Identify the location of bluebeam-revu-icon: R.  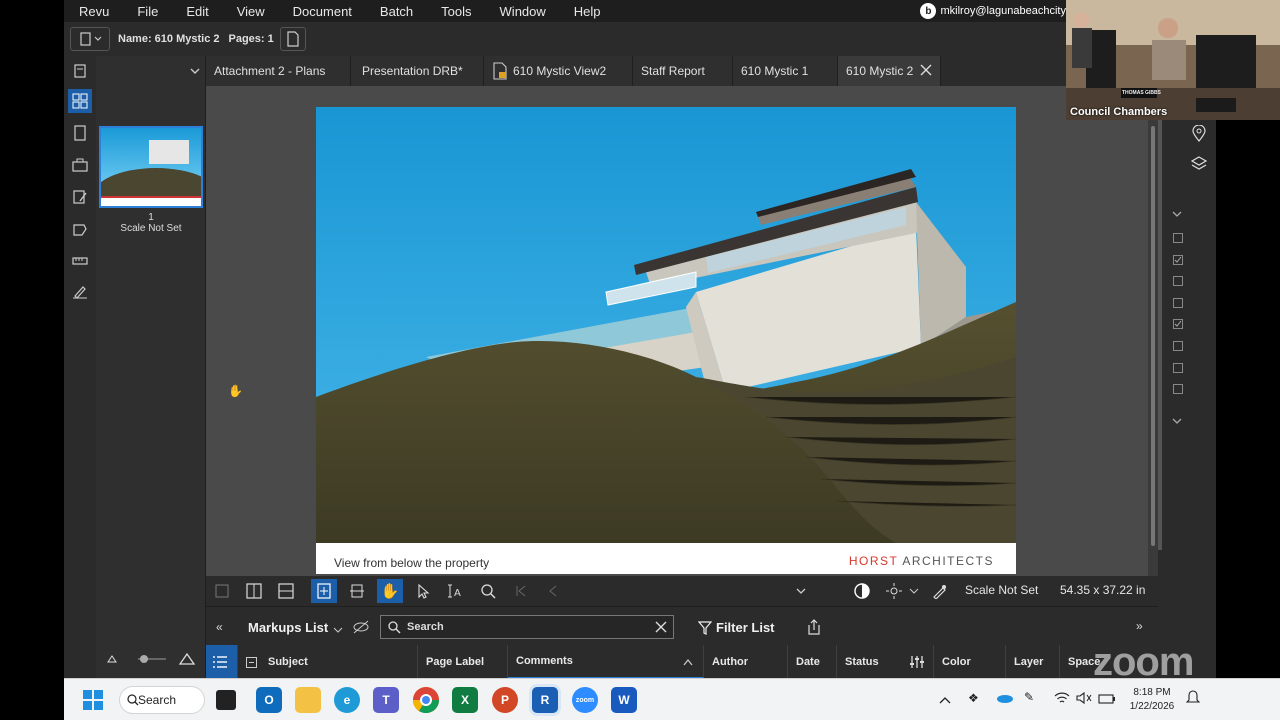
(545, 700).